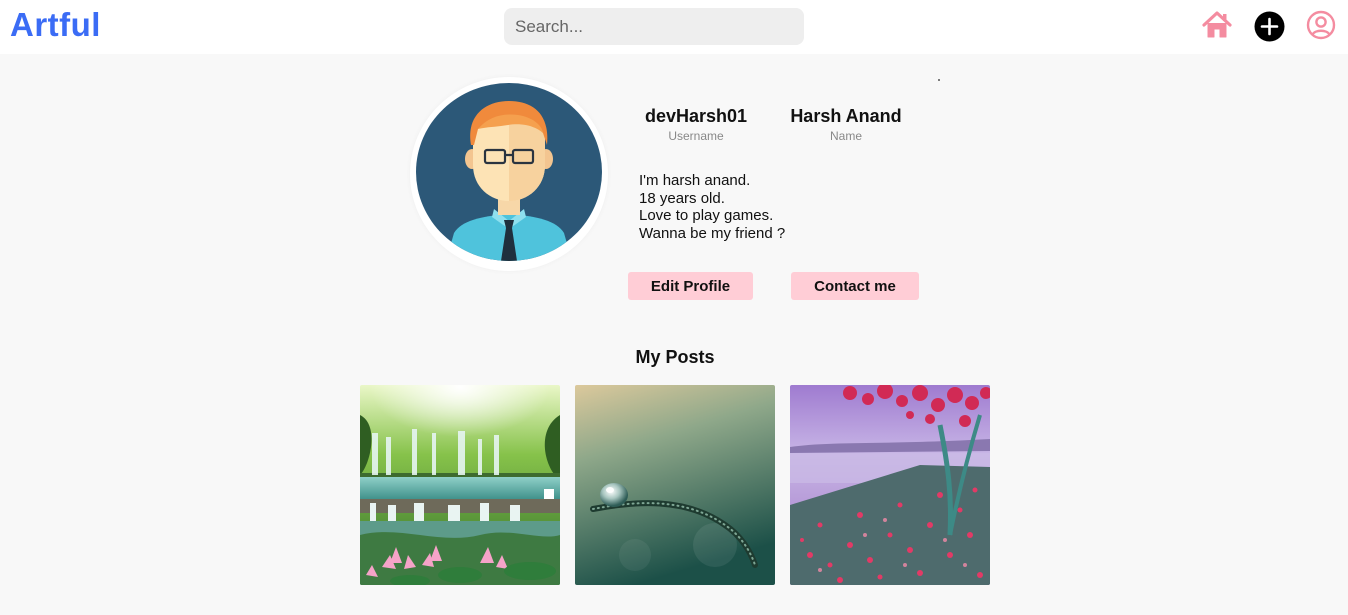 The width and height of the screenshot is (1348, 615). Describe the element at coordinates (696, 116) in the screenshot. I see `username-value: devHarsh01` at that location.